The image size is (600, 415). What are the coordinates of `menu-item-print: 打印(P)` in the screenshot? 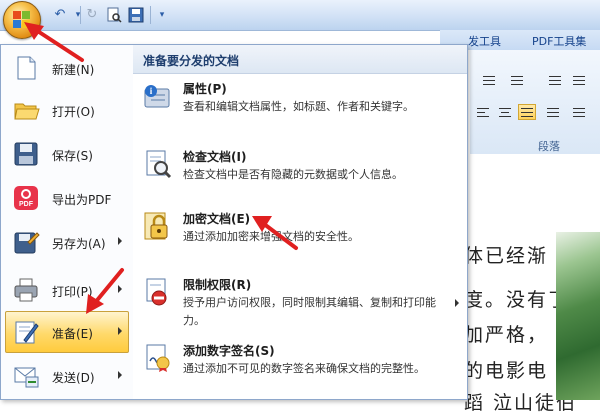 It's located at (67, 290).